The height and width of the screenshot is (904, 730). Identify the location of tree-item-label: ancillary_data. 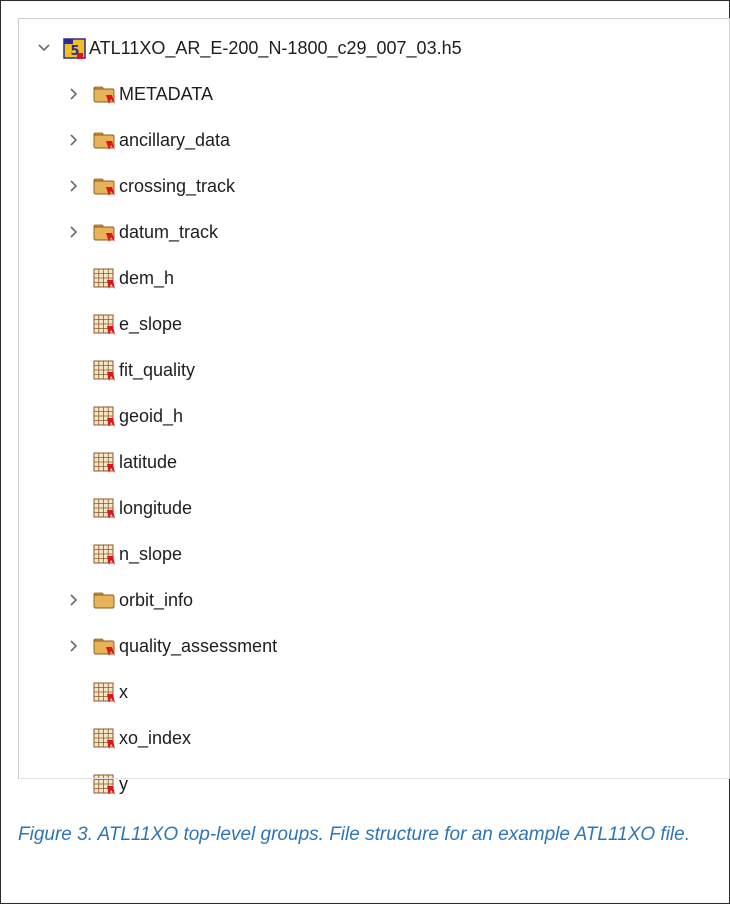
(175, 139).